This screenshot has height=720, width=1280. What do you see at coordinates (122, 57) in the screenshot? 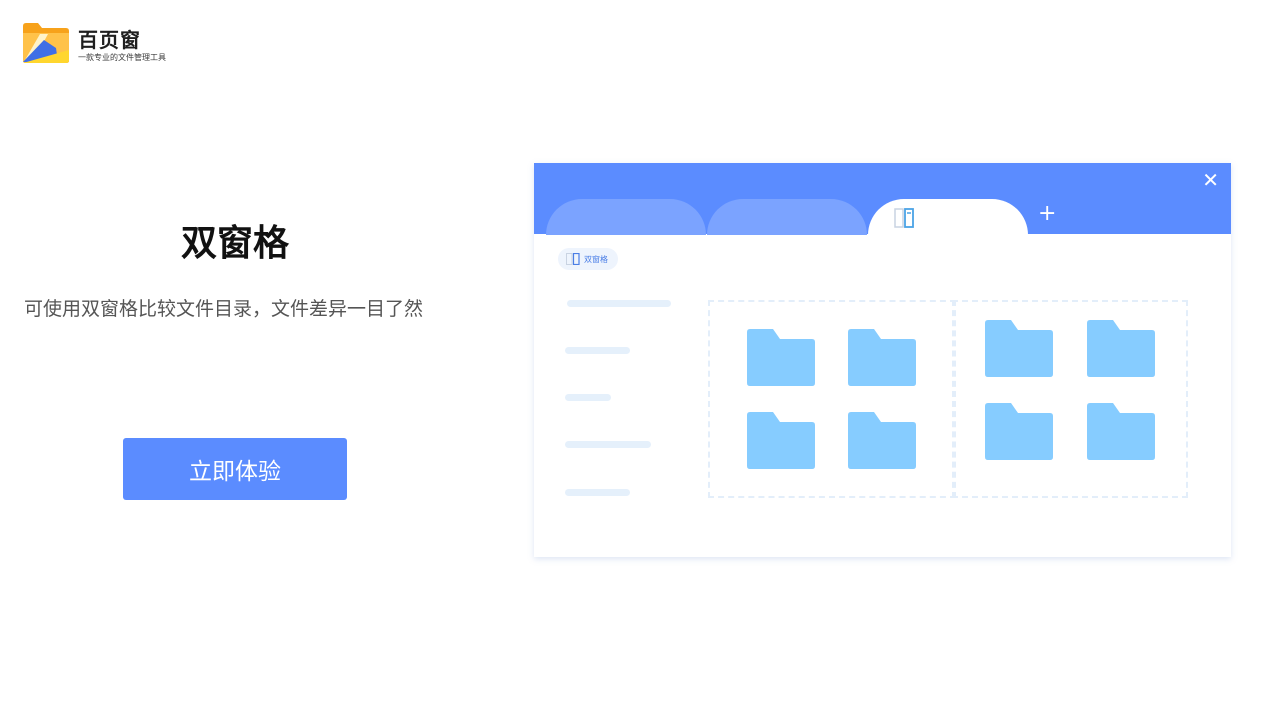
I see `brand-tagline: 一款专业的文件管理工具` at bounding box center [122, 57].